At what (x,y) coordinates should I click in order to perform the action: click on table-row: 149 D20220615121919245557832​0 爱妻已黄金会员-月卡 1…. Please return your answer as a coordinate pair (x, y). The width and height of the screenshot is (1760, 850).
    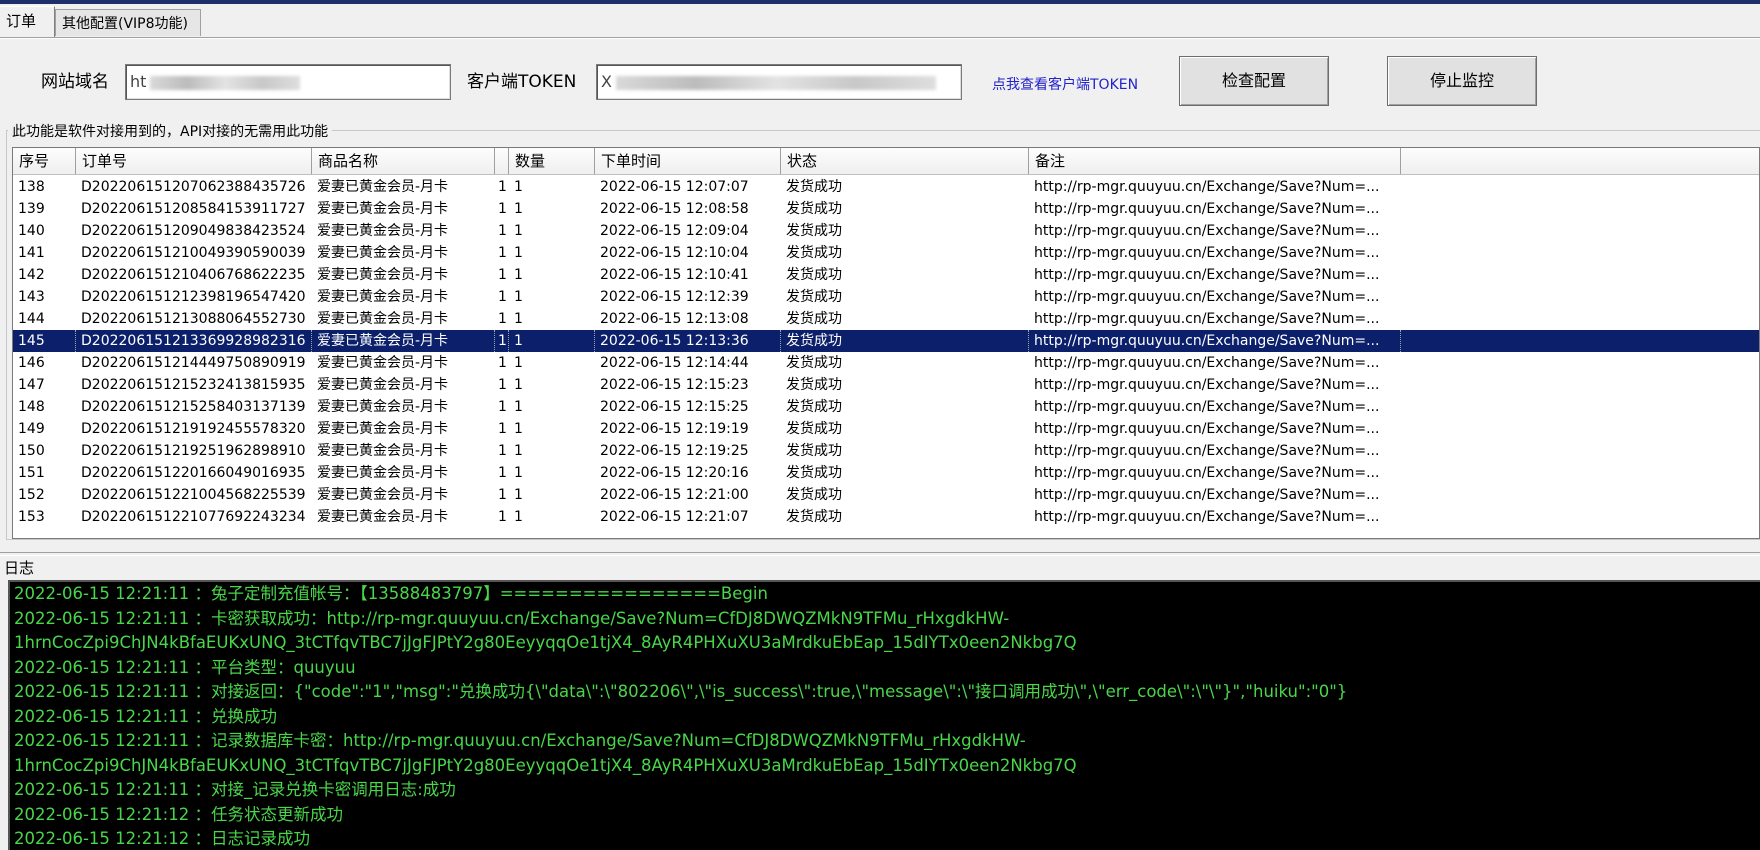
    Looking at the image, I should click on (886, 429).